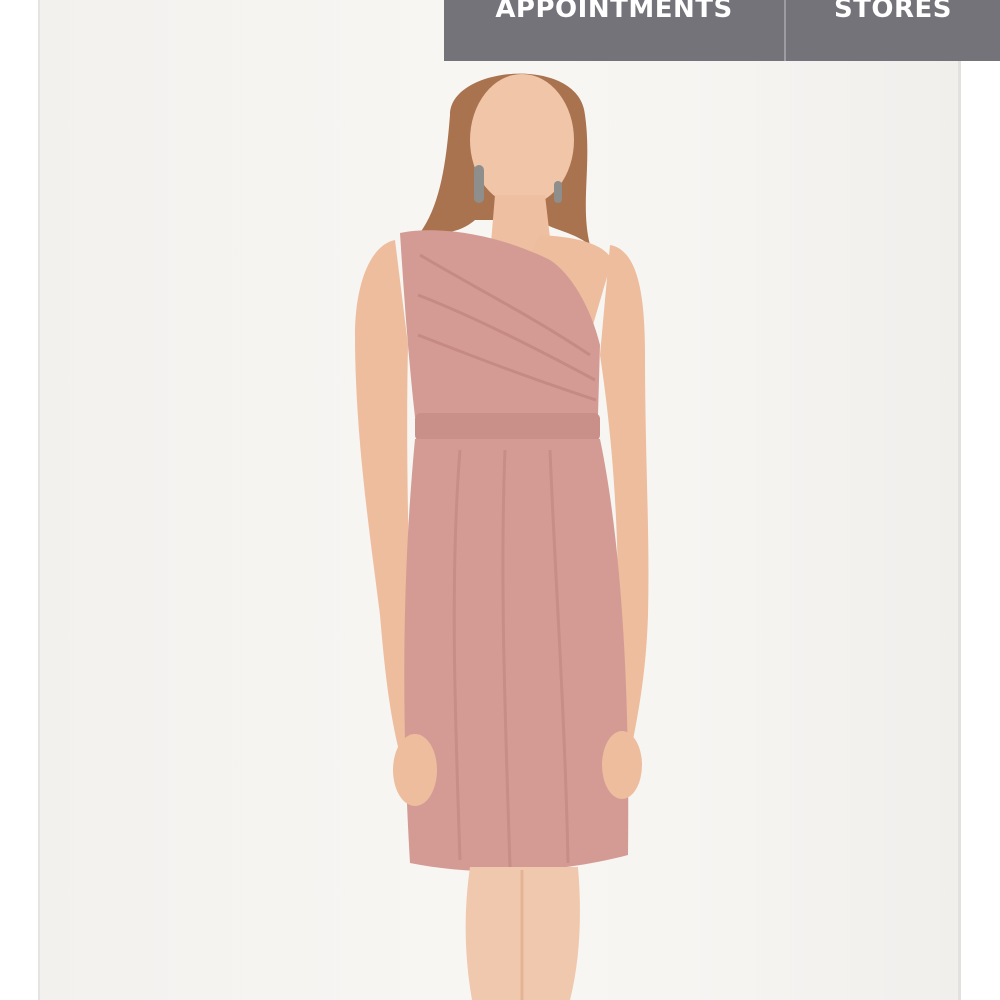  I want to click on dress-skirt, so click(516, 655).